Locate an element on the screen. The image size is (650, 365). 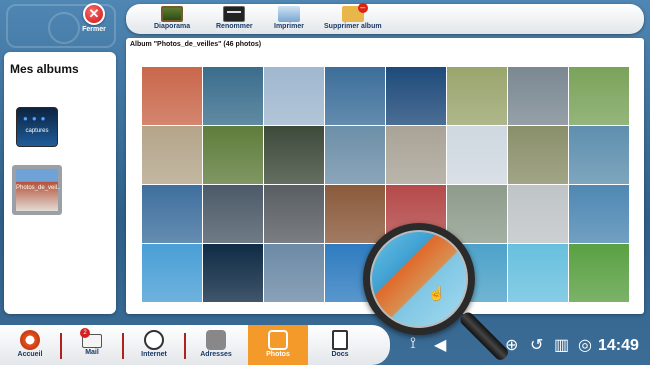
taskbar-docs: Docs is located at coordinates (340, 345).